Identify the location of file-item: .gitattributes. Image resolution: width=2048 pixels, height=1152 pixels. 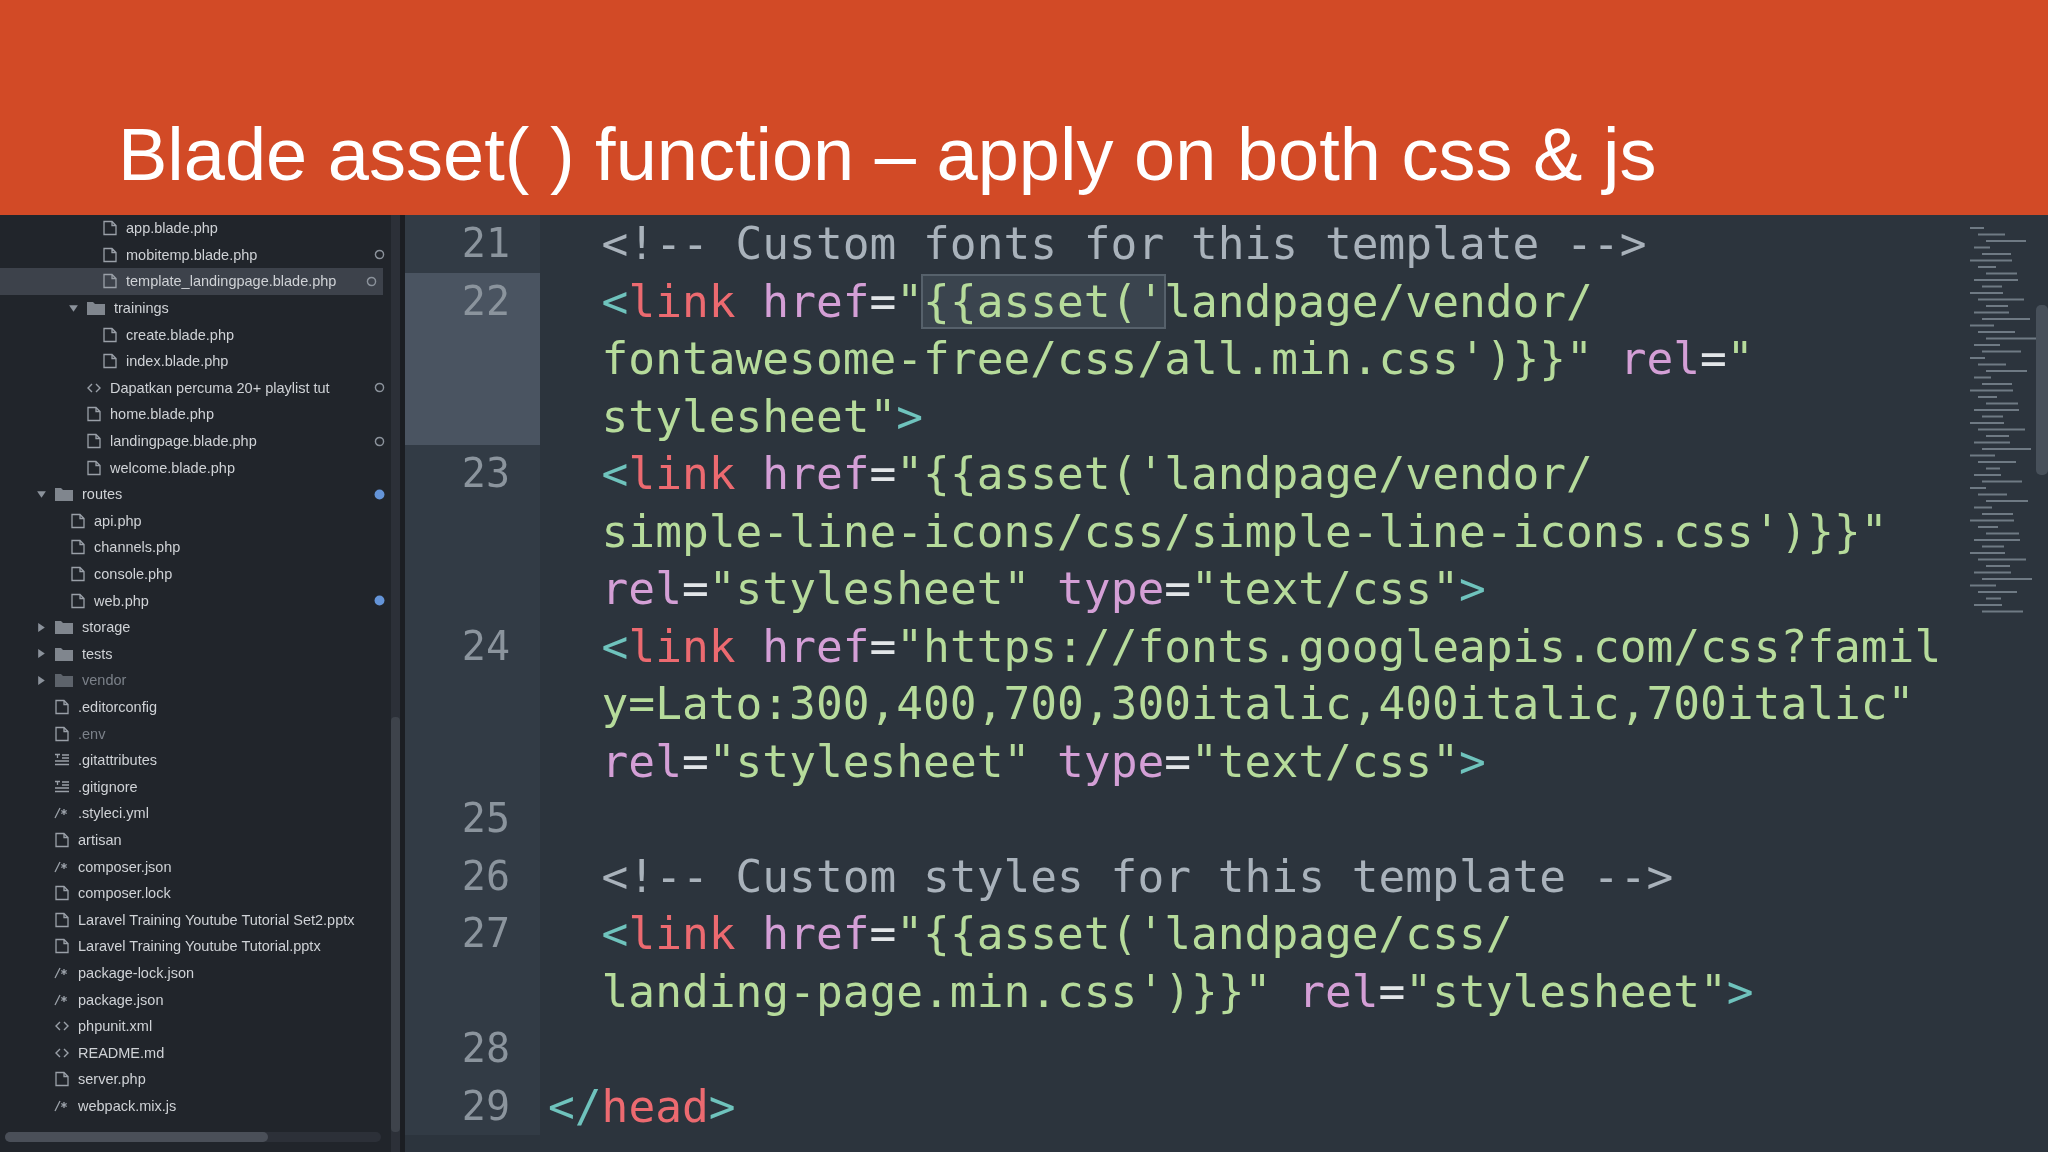
(195, 760).